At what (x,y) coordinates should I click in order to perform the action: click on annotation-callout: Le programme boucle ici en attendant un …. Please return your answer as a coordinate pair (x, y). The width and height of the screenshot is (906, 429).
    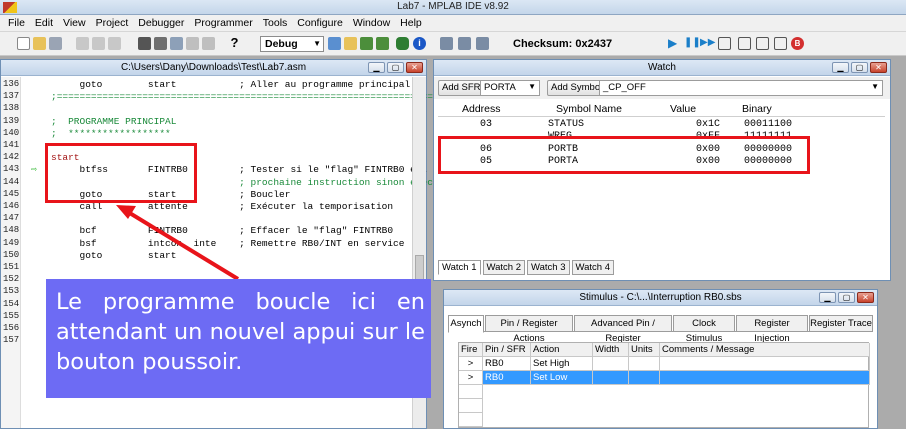
    Looking at the image, I should click on (238, 338).